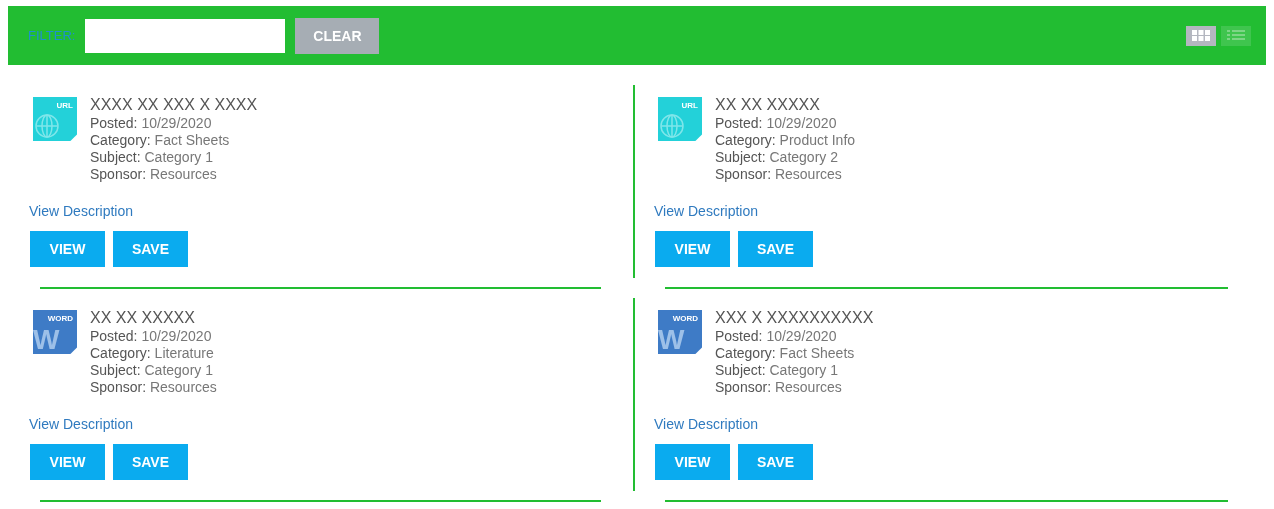  I want to click on document-title: XXX X XXXXXXXXXX, so click(794, 318).